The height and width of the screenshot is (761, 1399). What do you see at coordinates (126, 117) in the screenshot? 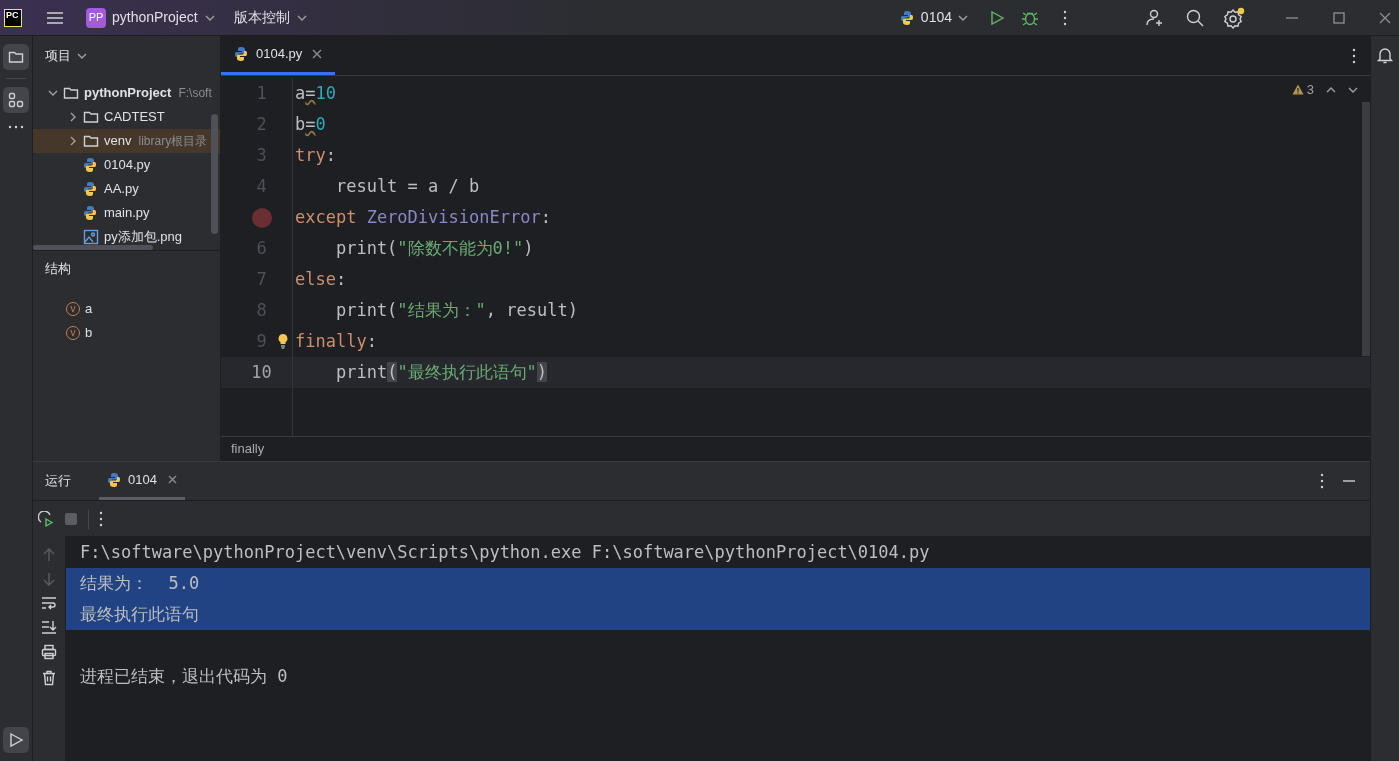
I see `tree-item: CADTEST` at bounding box center [126, 117].